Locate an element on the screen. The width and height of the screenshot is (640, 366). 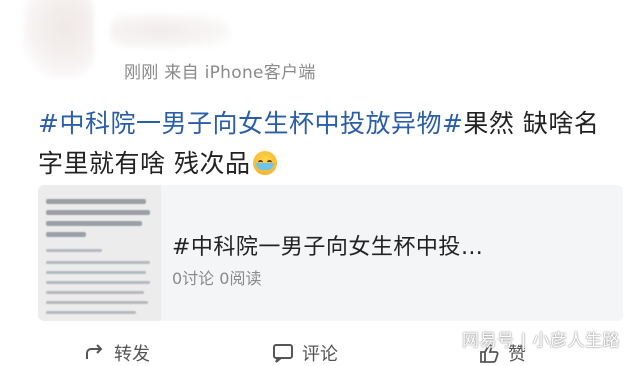
comment-label: 评论 is located at coordinates (320, 354).